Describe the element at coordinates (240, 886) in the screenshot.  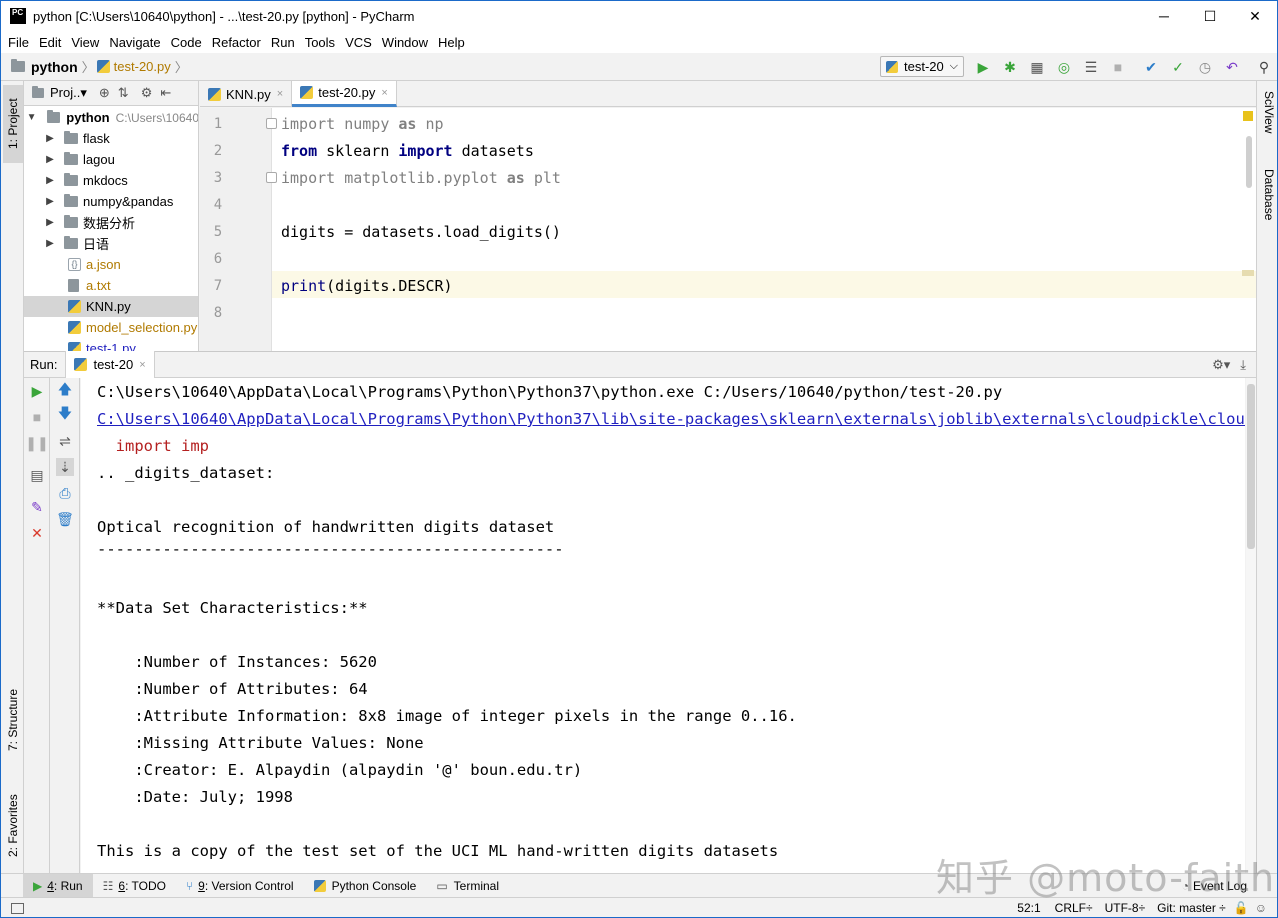
I see `tab-version-control: ⑂ 9: Version Control` at that location.